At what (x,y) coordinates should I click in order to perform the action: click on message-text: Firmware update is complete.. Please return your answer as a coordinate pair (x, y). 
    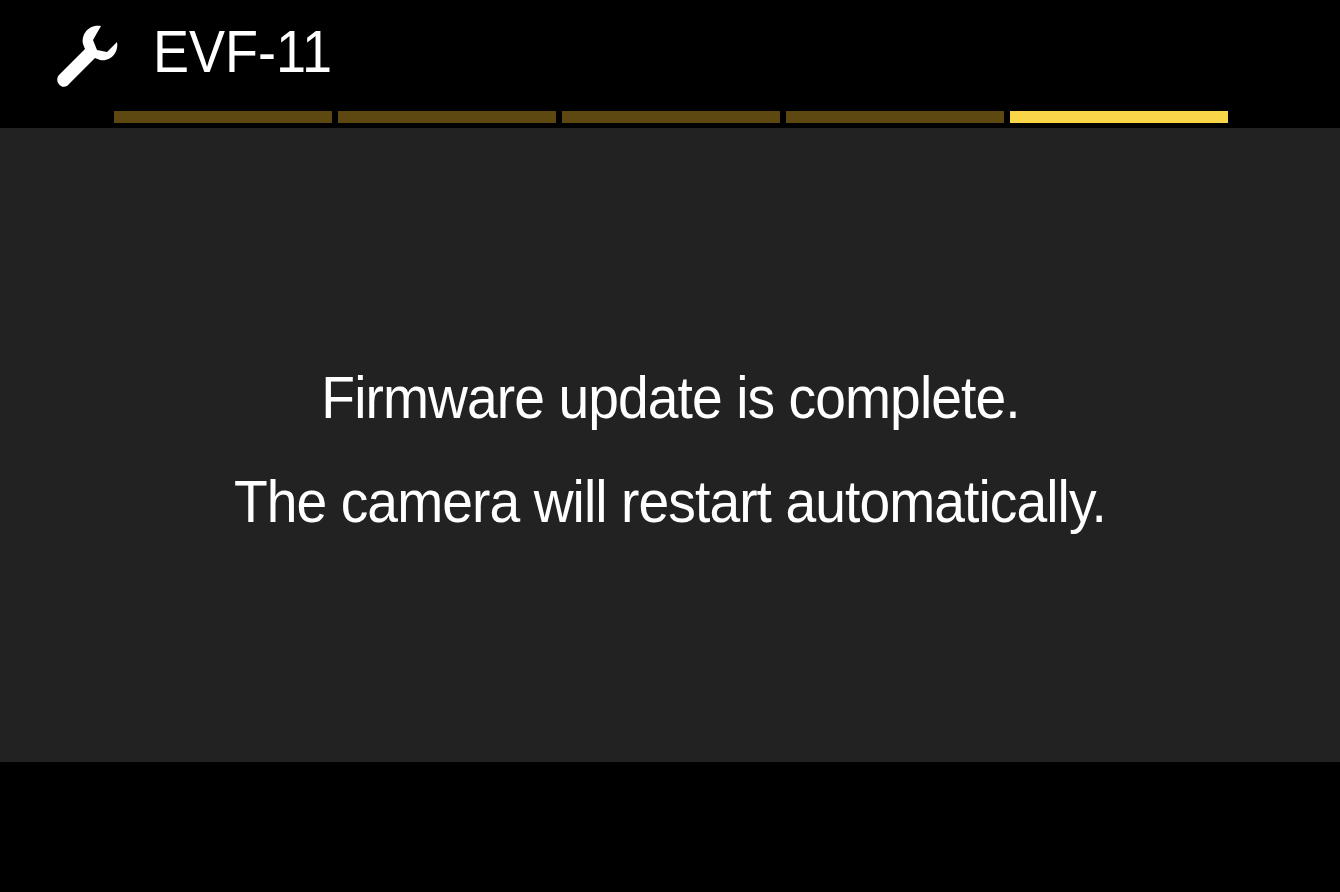
    Looking at the image, I should click on (670, 398).